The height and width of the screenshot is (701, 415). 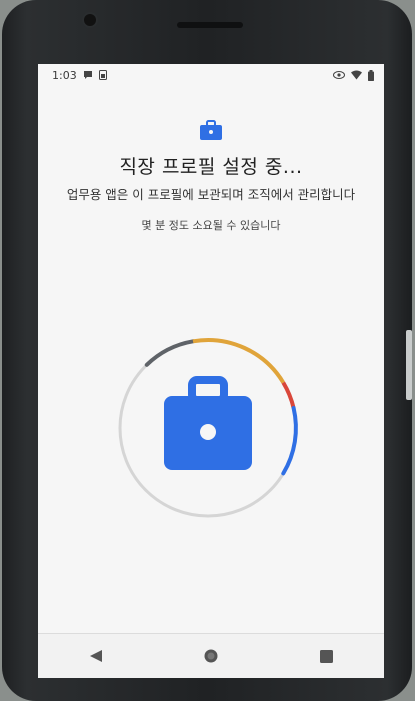 What do you see at coordinates (356, 75) in the screenshot?
I see `wifi-icon` at bounding box center [356, 75].